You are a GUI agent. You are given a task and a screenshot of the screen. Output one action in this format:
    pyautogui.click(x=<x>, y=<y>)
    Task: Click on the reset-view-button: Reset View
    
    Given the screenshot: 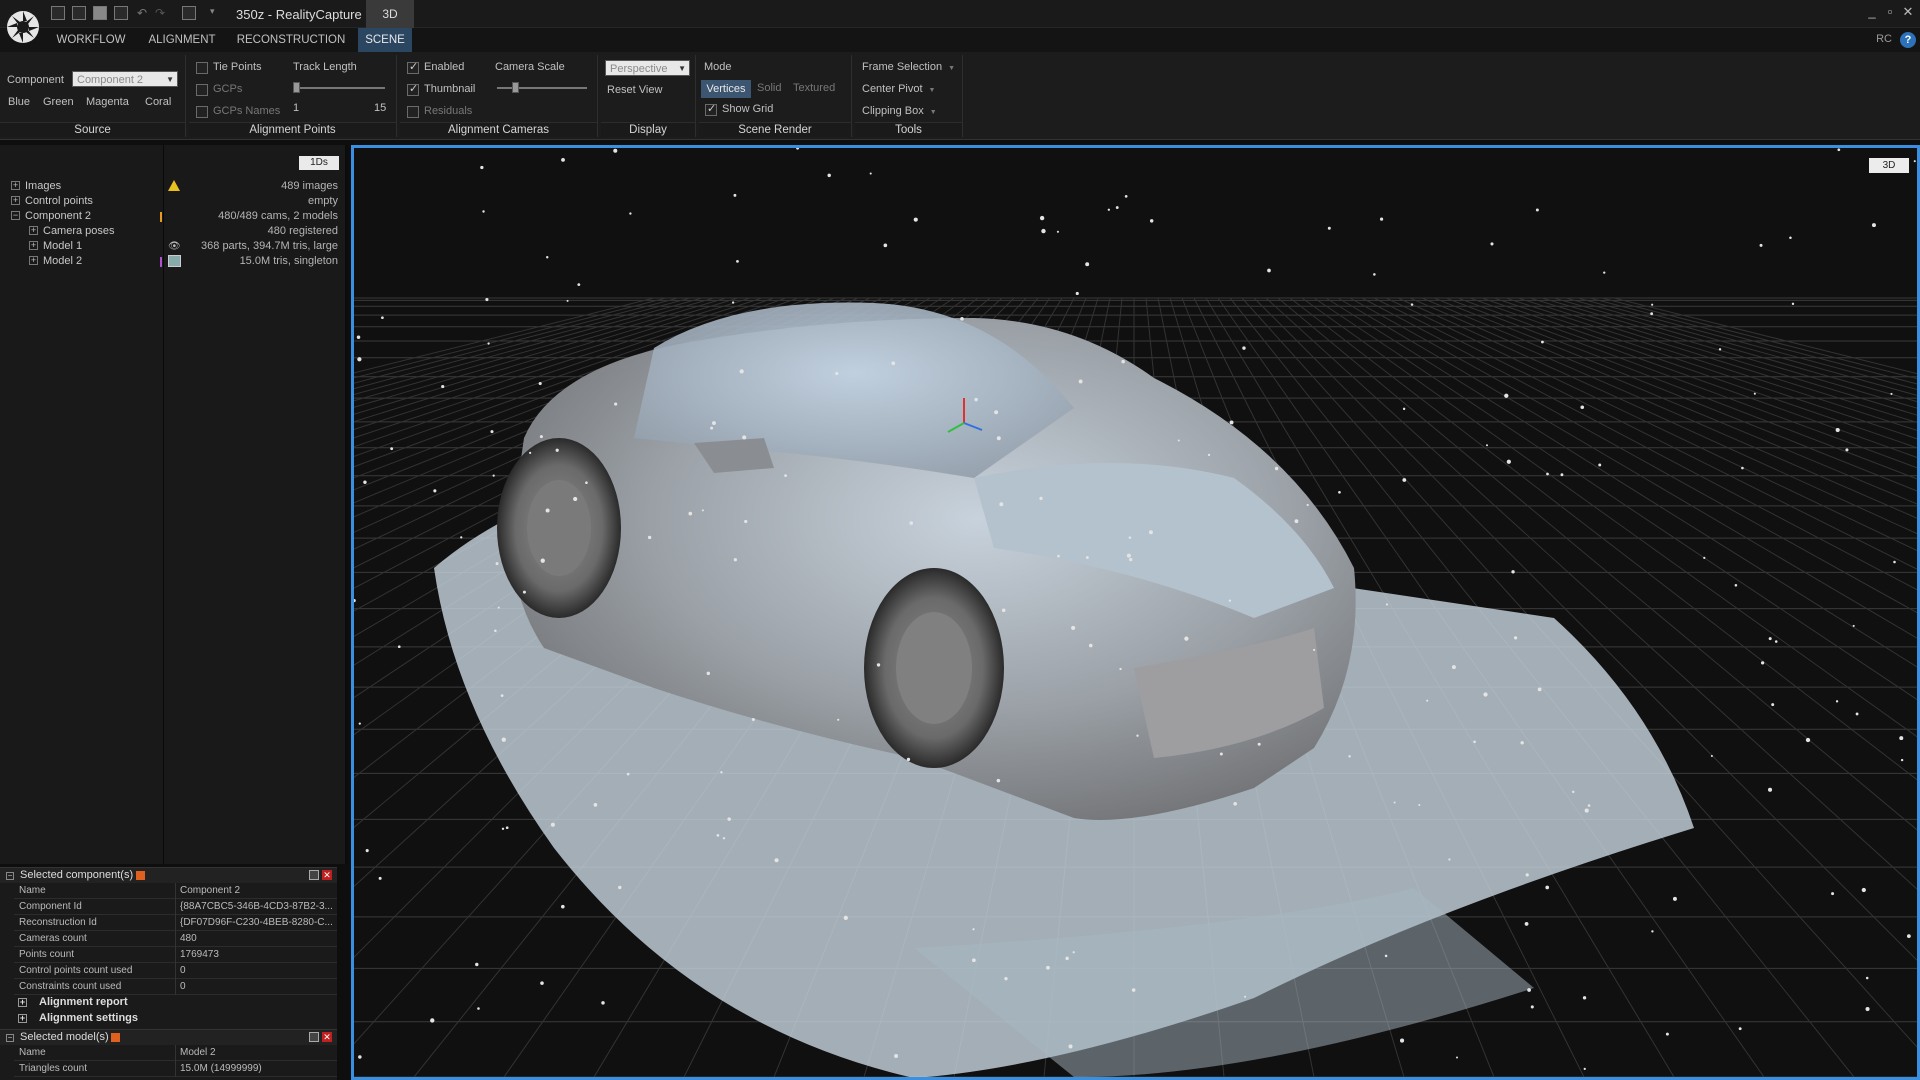 What is the action you would take?
    pyautogui.click(x=634, y=90)
    